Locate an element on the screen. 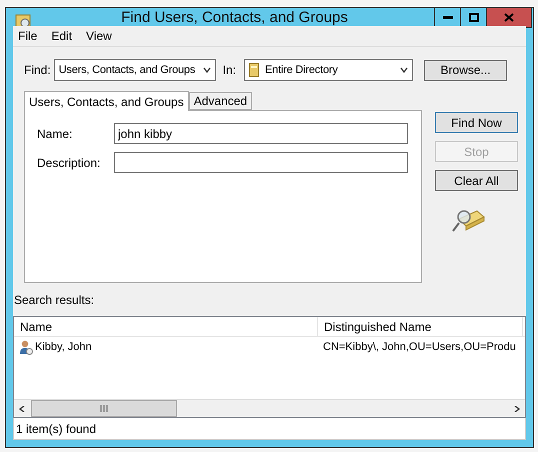 The image size is (538, 452). book-icon is located at coordinates (254, 70).